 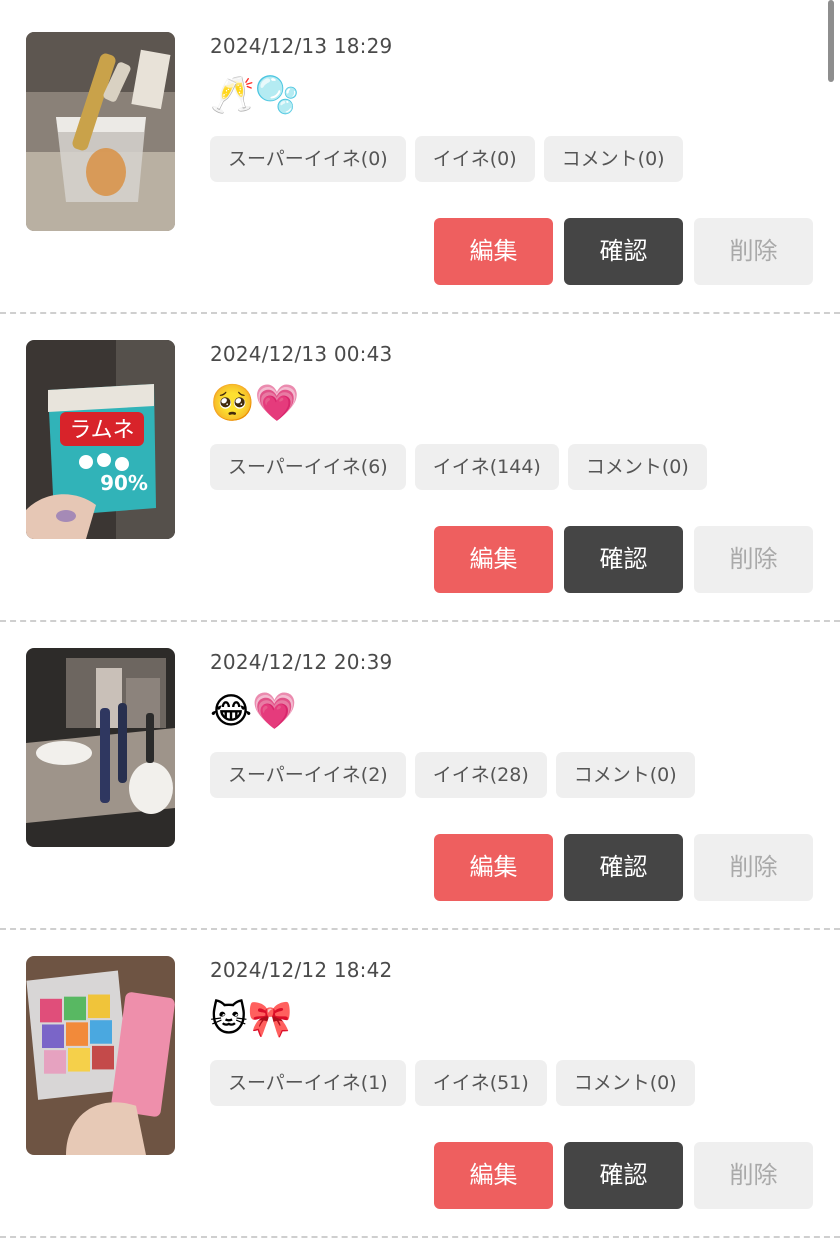 I want to click on post-emoji-caption: 🥺💗, so click(x=255, y=403).